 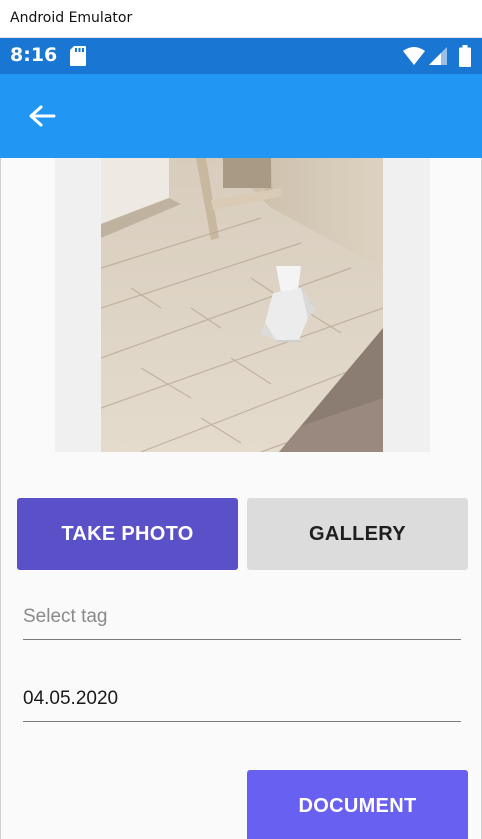 What do you see at coordinates (78, 56) in the screenshot?
I see `sd-card-icon` at bounding box center [78, 56].